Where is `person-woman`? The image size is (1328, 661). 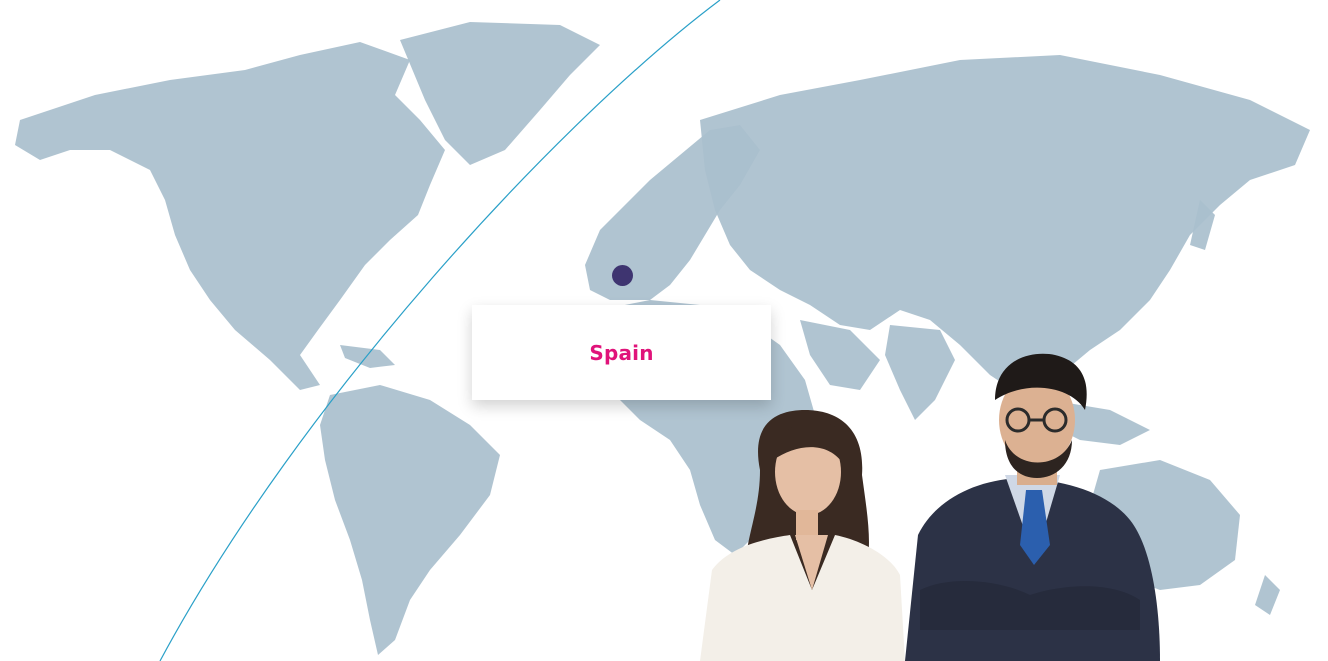
person-woman is located at coordinates (802, 535).